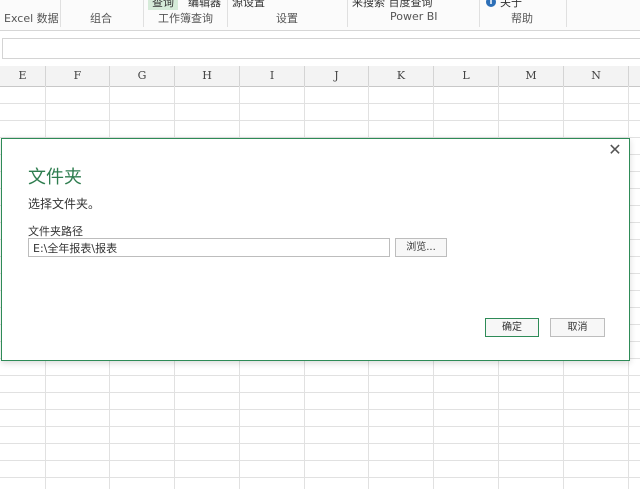 Image resolution: width=640 pixels, height=489 pixels. I want to click on formula-bar, so click(321, 48).